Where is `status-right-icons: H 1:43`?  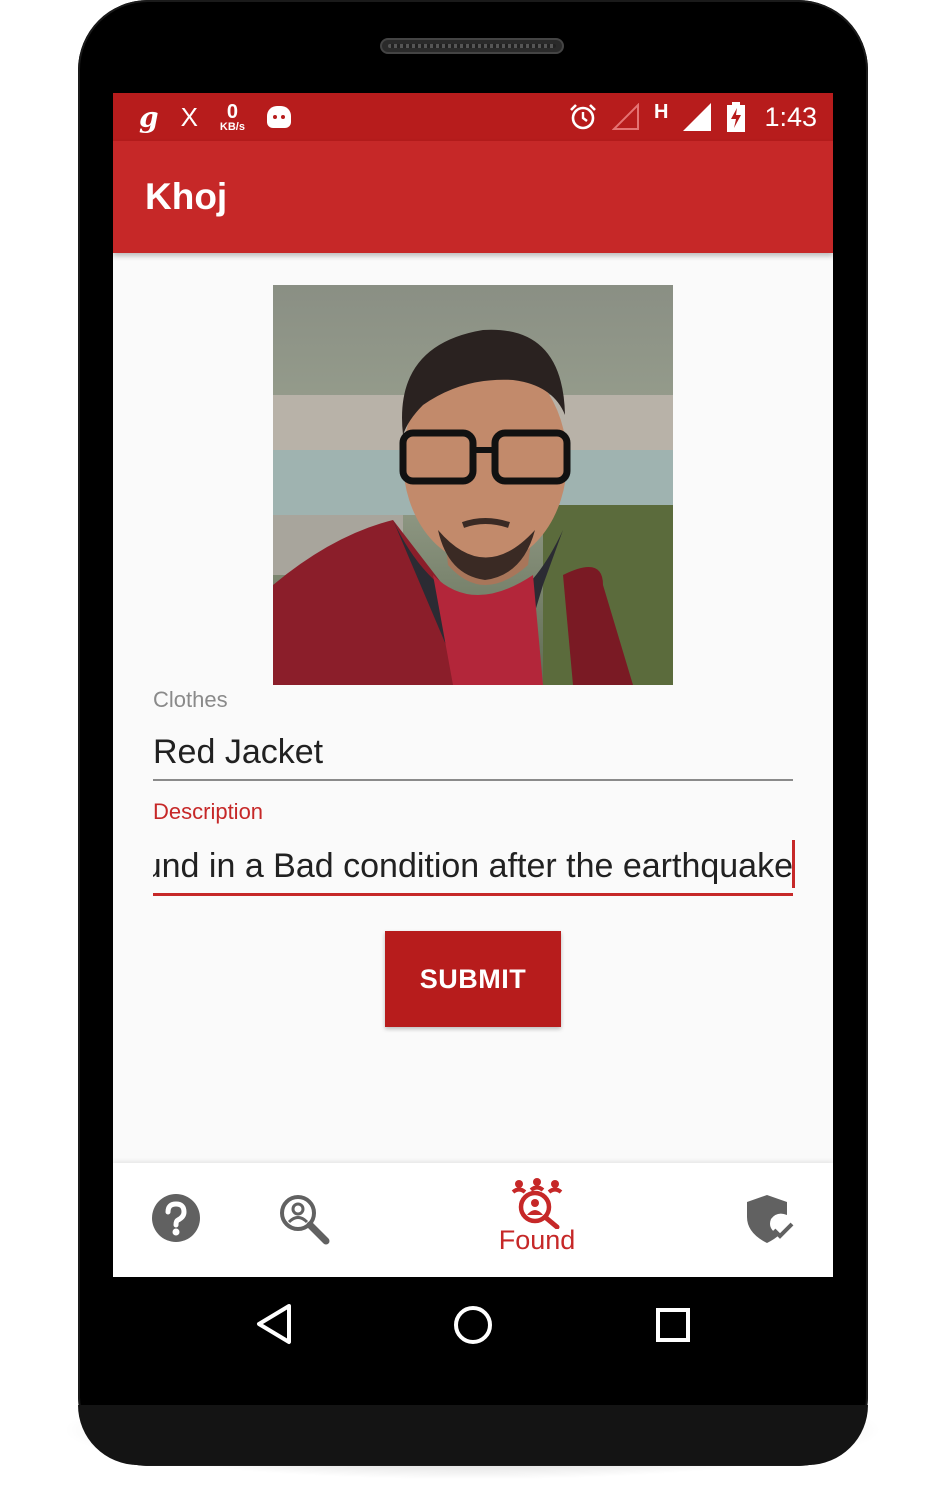
status-right-icons: H 1:43 is located at coordinates (692, 117).